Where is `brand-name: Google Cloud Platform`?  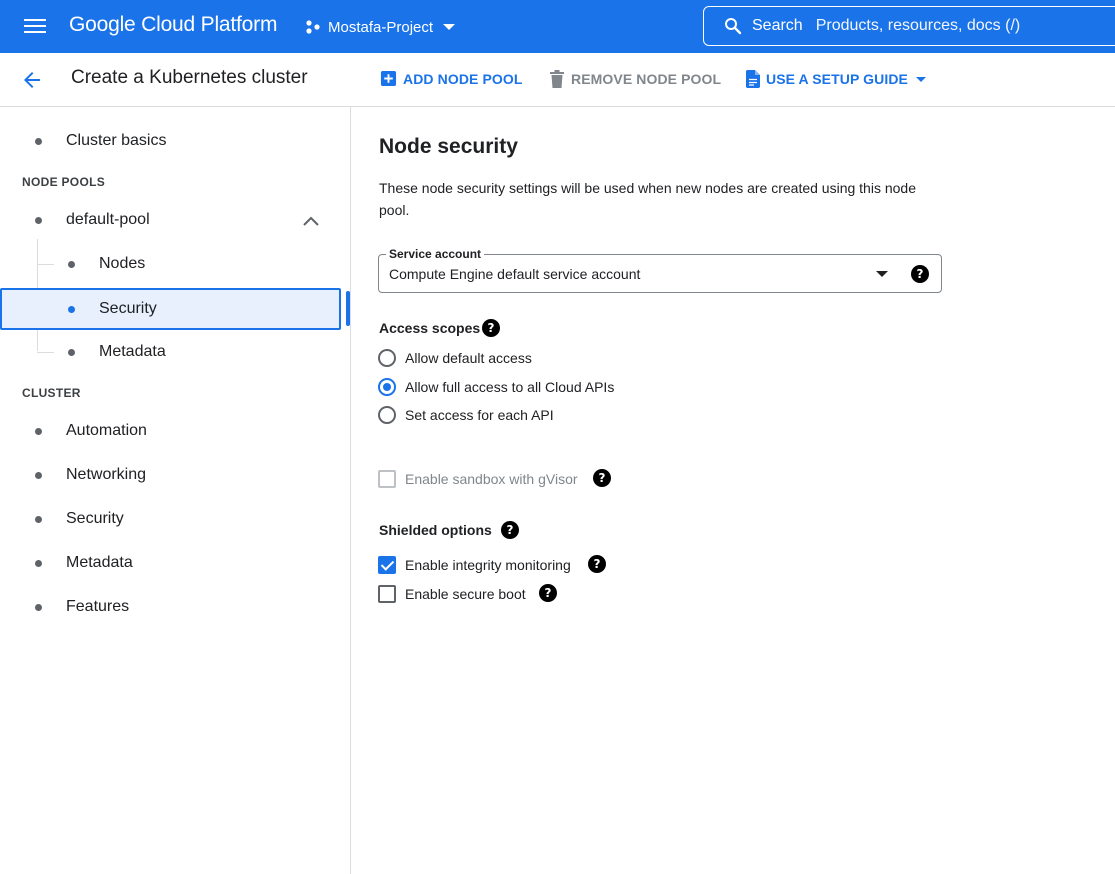 brand-name: Google Cloud Platform is located at coordinates (173, 25).